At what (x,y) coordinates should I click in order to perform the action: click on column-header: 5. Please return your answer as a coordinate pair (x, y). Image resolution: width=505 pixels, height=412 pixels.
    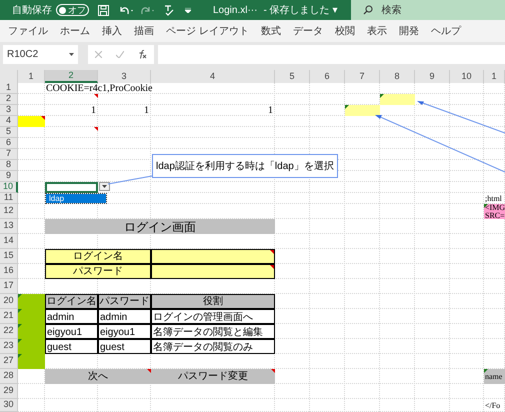
    Looking at the image, I should click on (292, 76).